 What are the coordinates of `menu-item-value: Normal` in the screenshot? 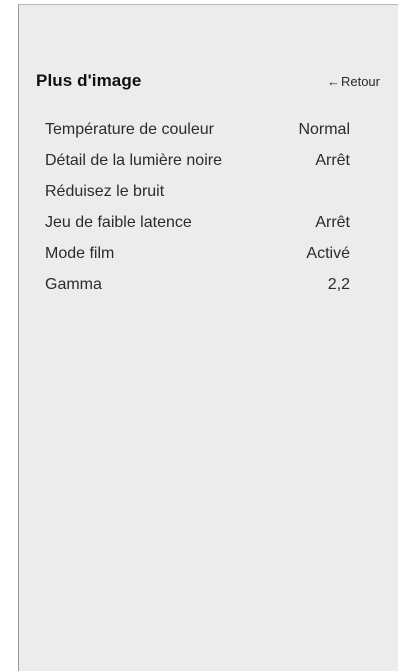 It's located at (324, 129).